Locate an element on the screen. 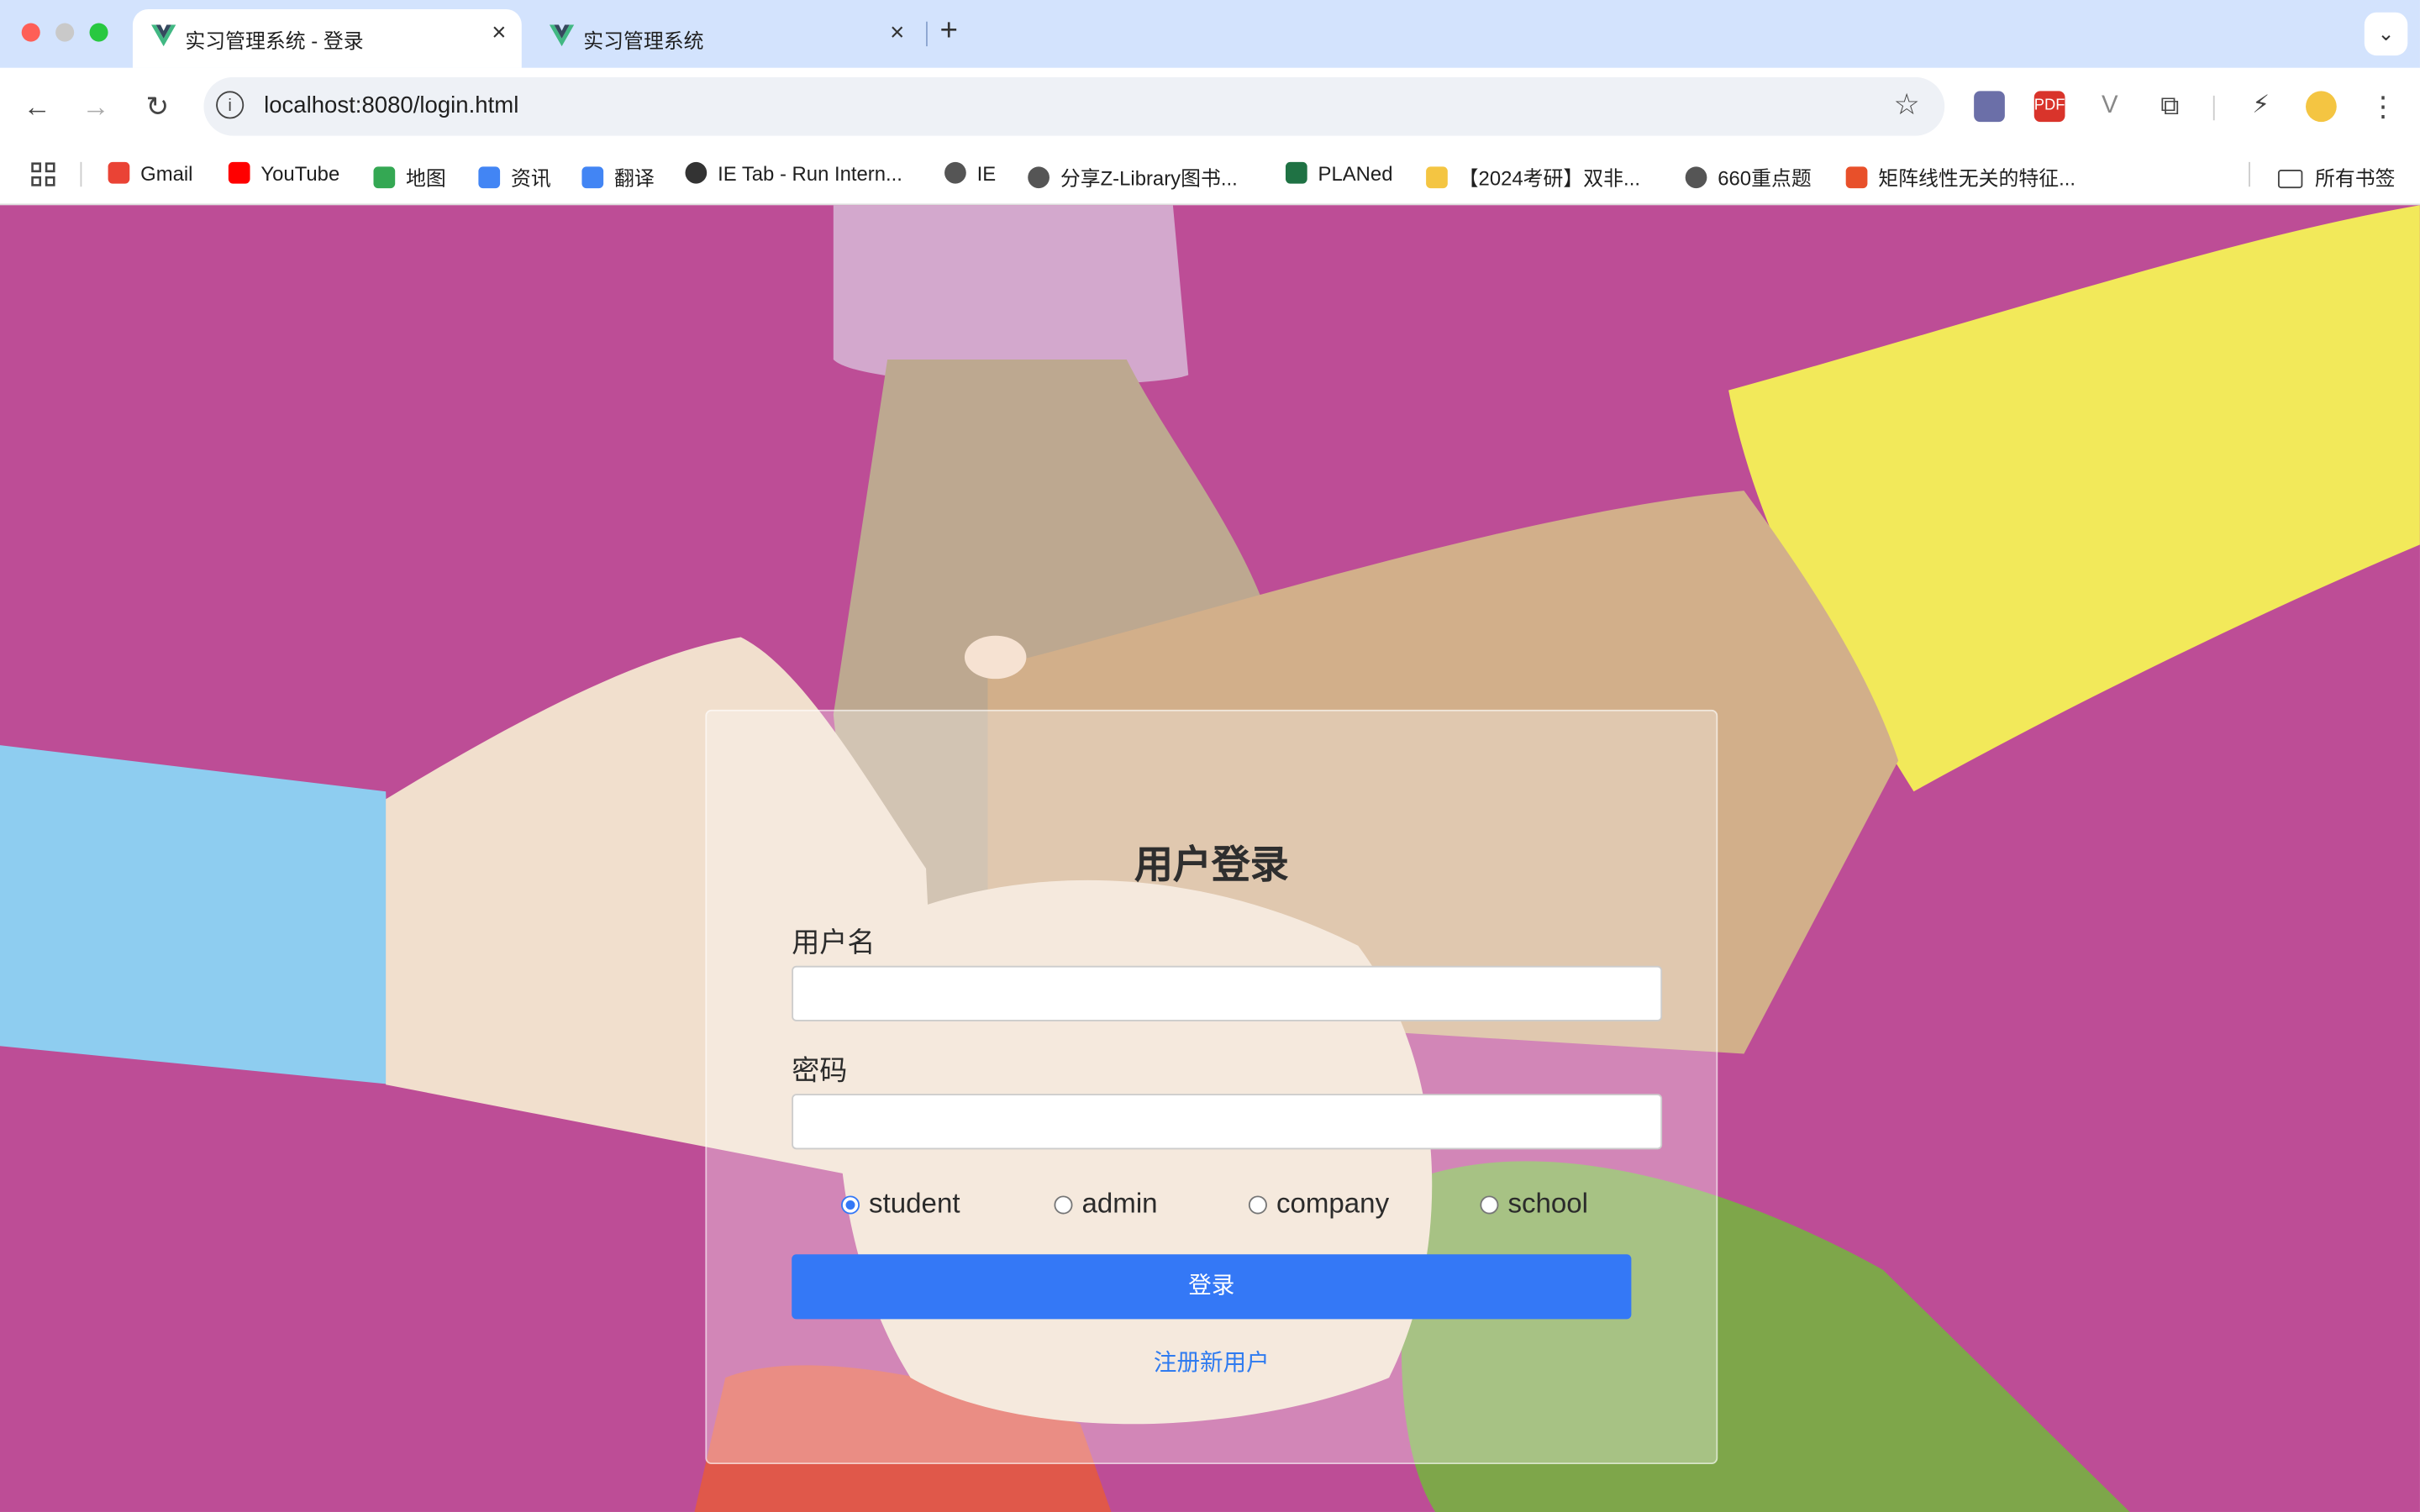 This screenshot has width=2420, height=1512. note-icon is located at coordinates (1437, 177).